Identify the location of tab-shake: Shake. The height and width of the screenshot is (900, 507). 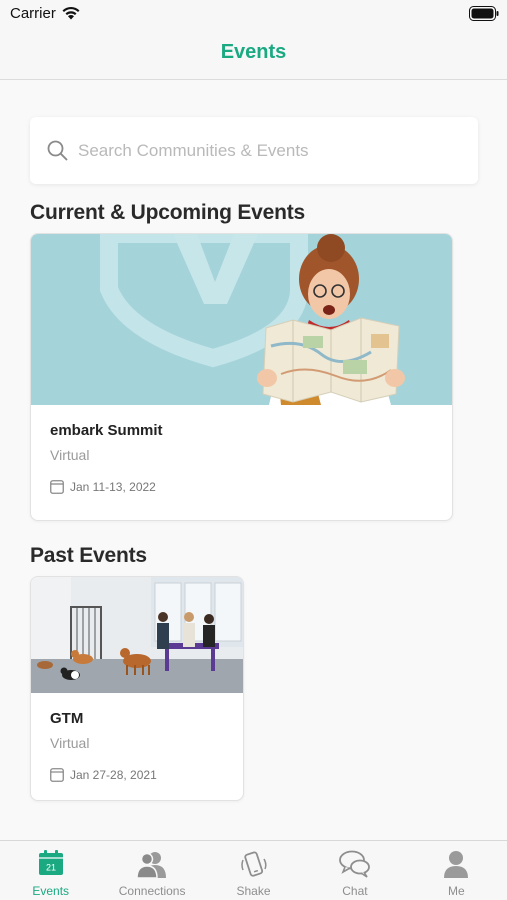
(253, 870).